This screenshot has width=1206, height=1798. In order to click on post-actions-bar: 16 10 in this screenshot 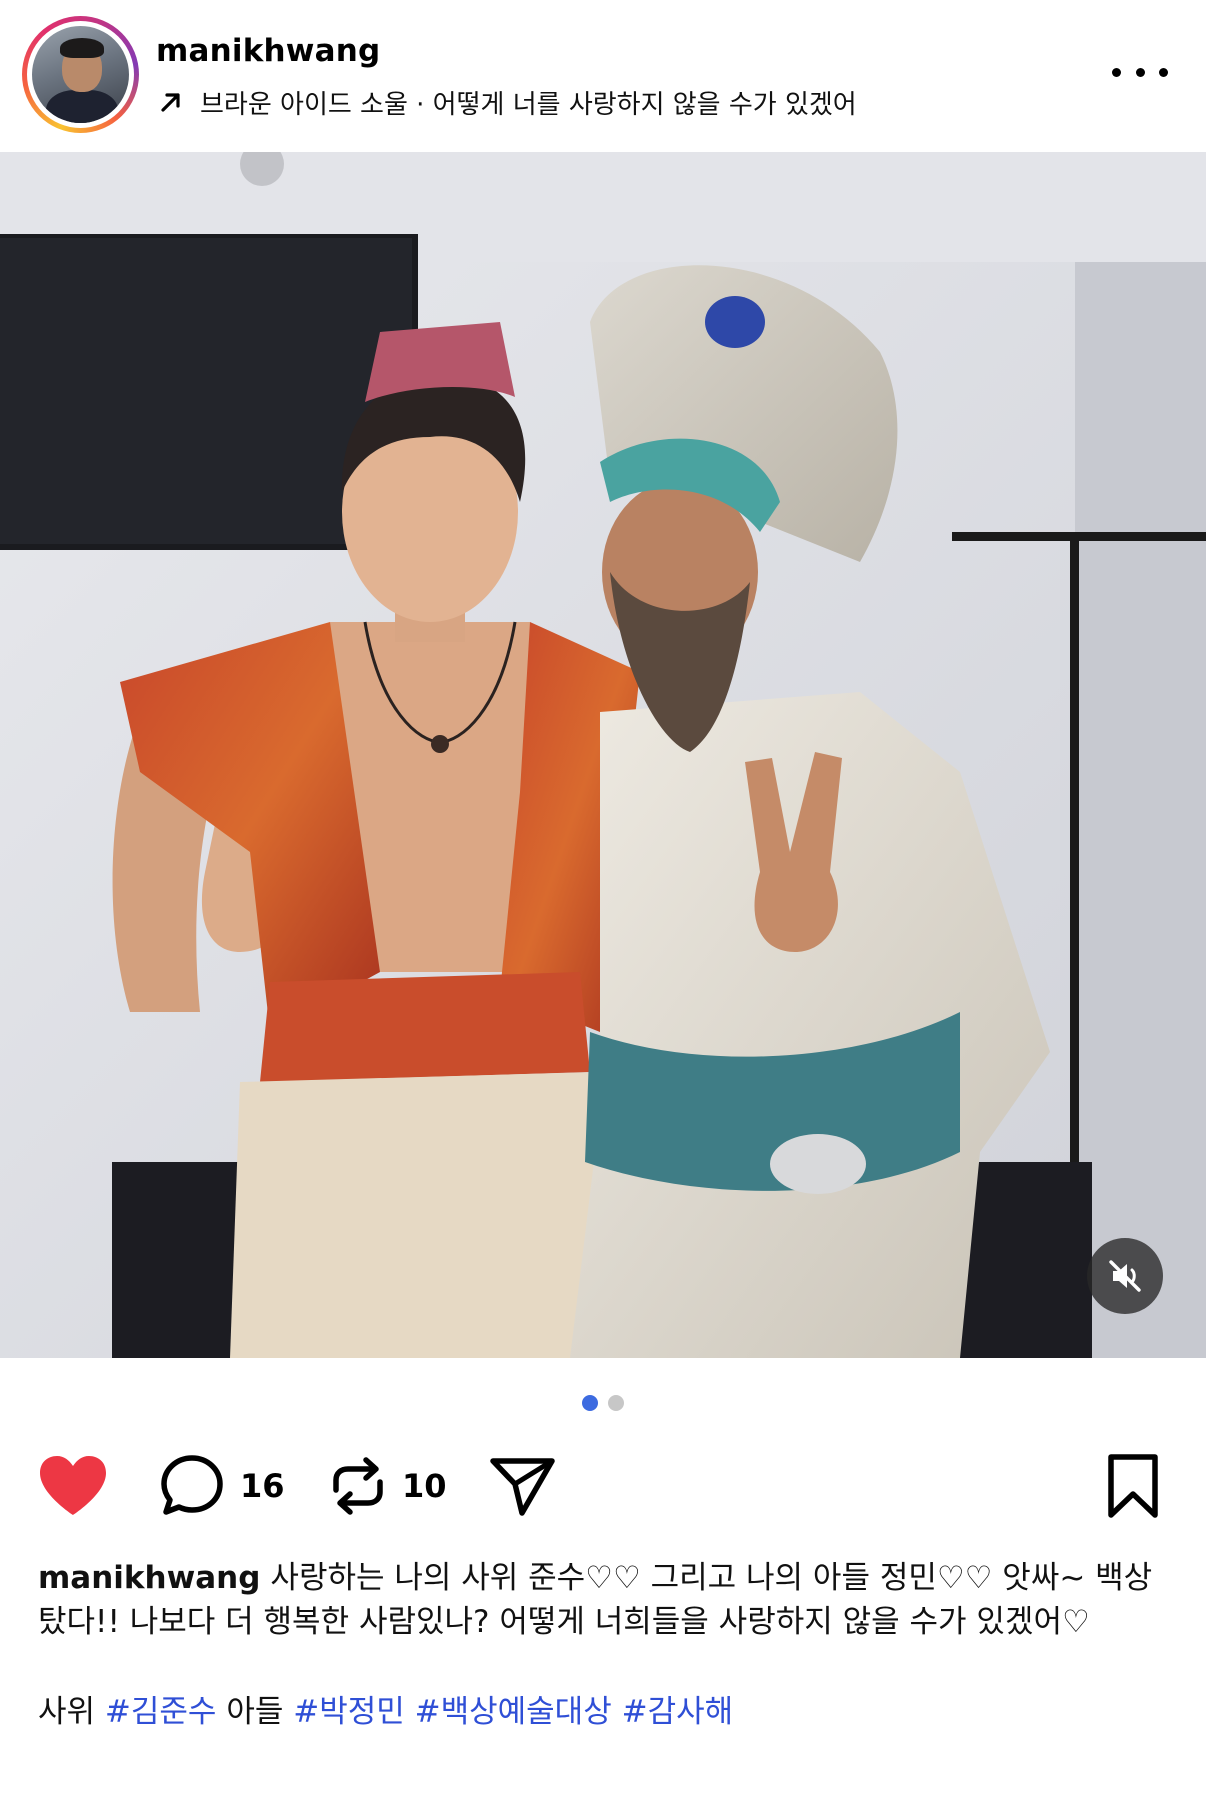, I will do `click(603, 1486)`.